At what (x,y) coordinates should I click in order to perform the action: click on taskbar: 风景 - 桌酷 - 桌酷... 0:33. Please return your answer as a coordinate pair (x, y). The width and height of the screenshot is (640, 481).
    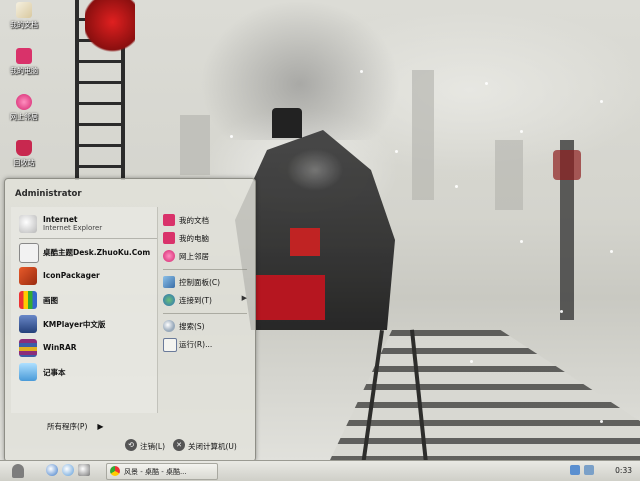
    Looking at the image, I should click on (320, 470).